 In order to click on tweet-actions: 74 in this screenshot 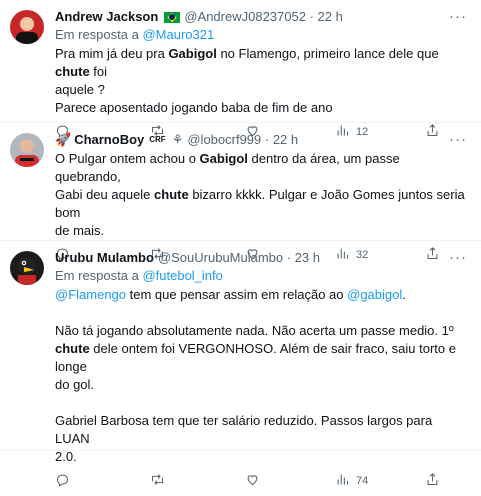, I will do `click(262, 481)`.